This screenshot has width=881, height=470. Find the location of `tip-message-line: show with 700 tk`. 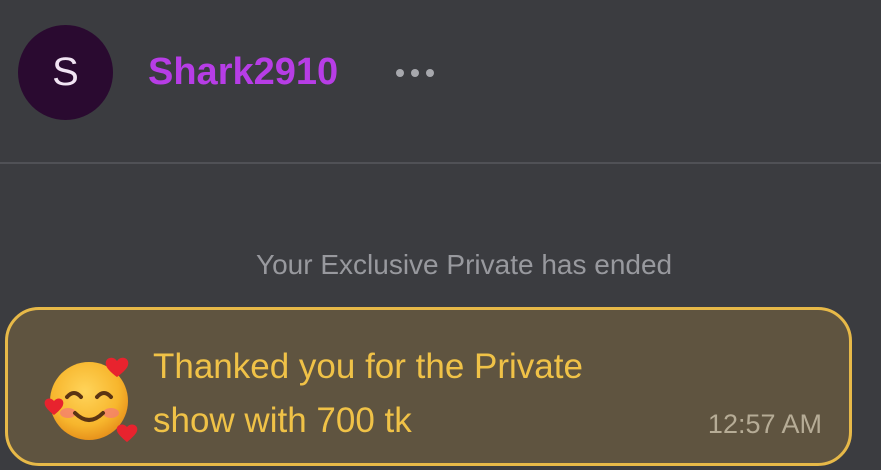

tip-message-line: show with 700 tk is located at coordinates (282, 420).